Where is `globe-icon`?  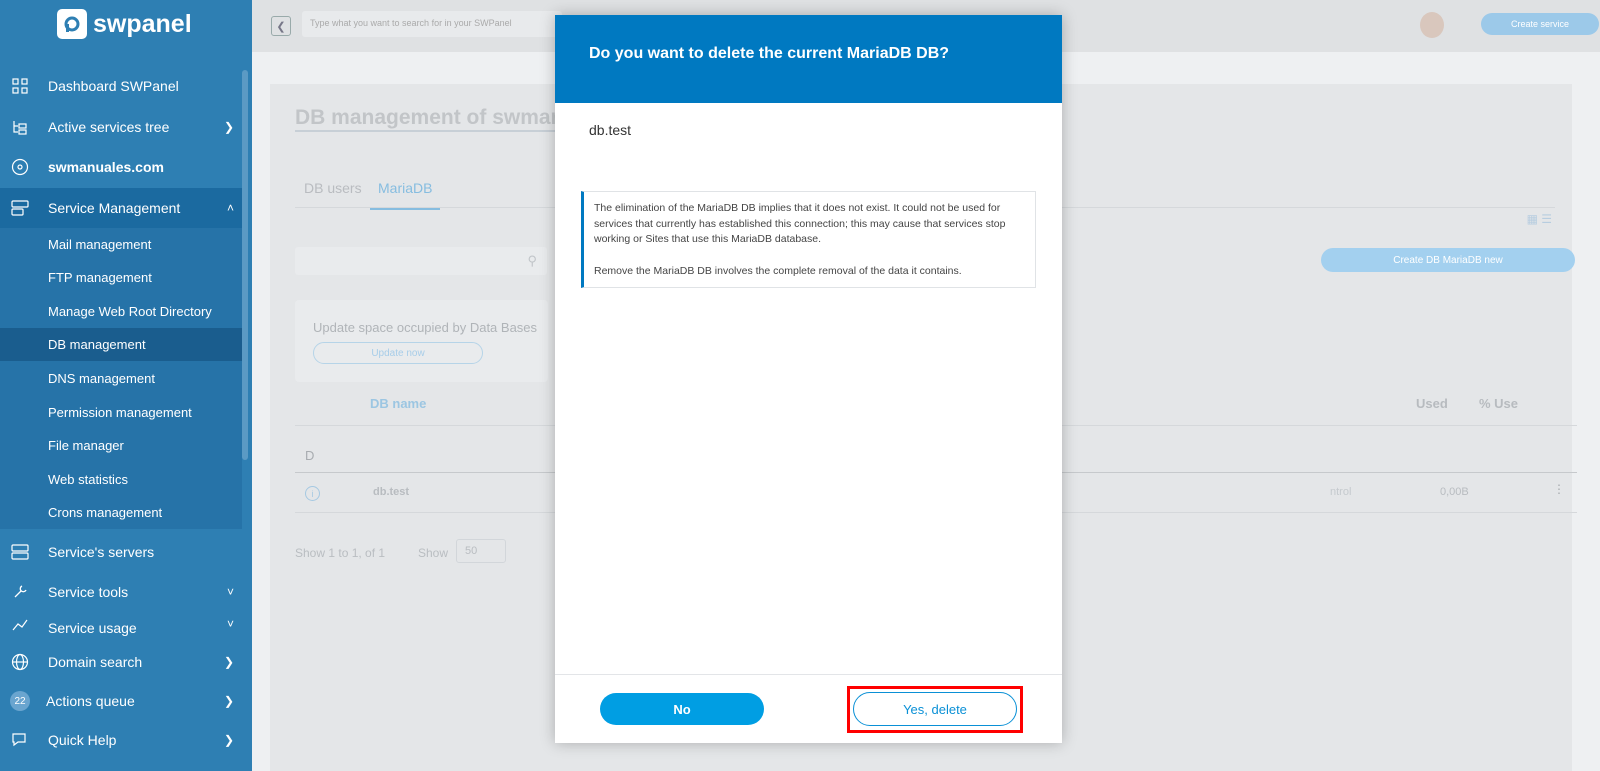
globe-icon is located at coordinates (20, 662).